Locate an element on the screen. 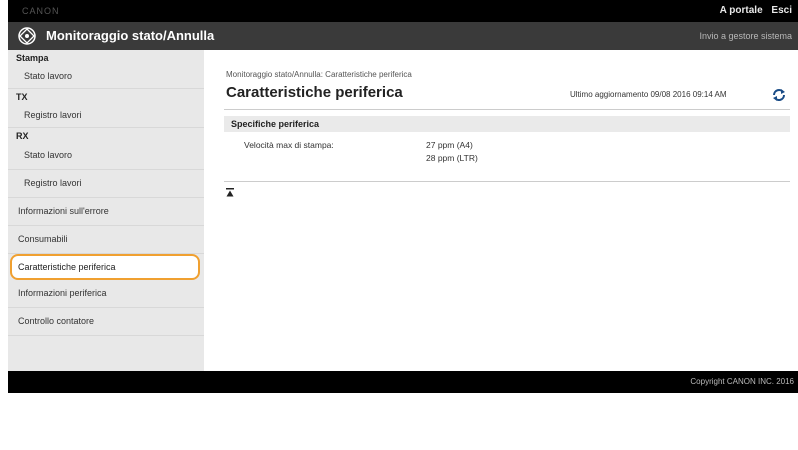 This screenshot has height=450, width=798. sidebar-item-device-info: Informazioni periferica is located at coordinates (106, 294).